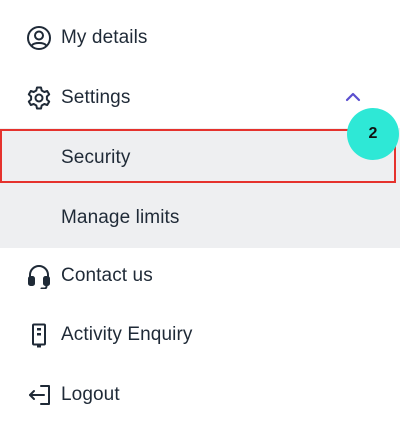  Describe the element at coordinates (96, 157) in the screenshot. I see `menu-item-label: Security` at that location.